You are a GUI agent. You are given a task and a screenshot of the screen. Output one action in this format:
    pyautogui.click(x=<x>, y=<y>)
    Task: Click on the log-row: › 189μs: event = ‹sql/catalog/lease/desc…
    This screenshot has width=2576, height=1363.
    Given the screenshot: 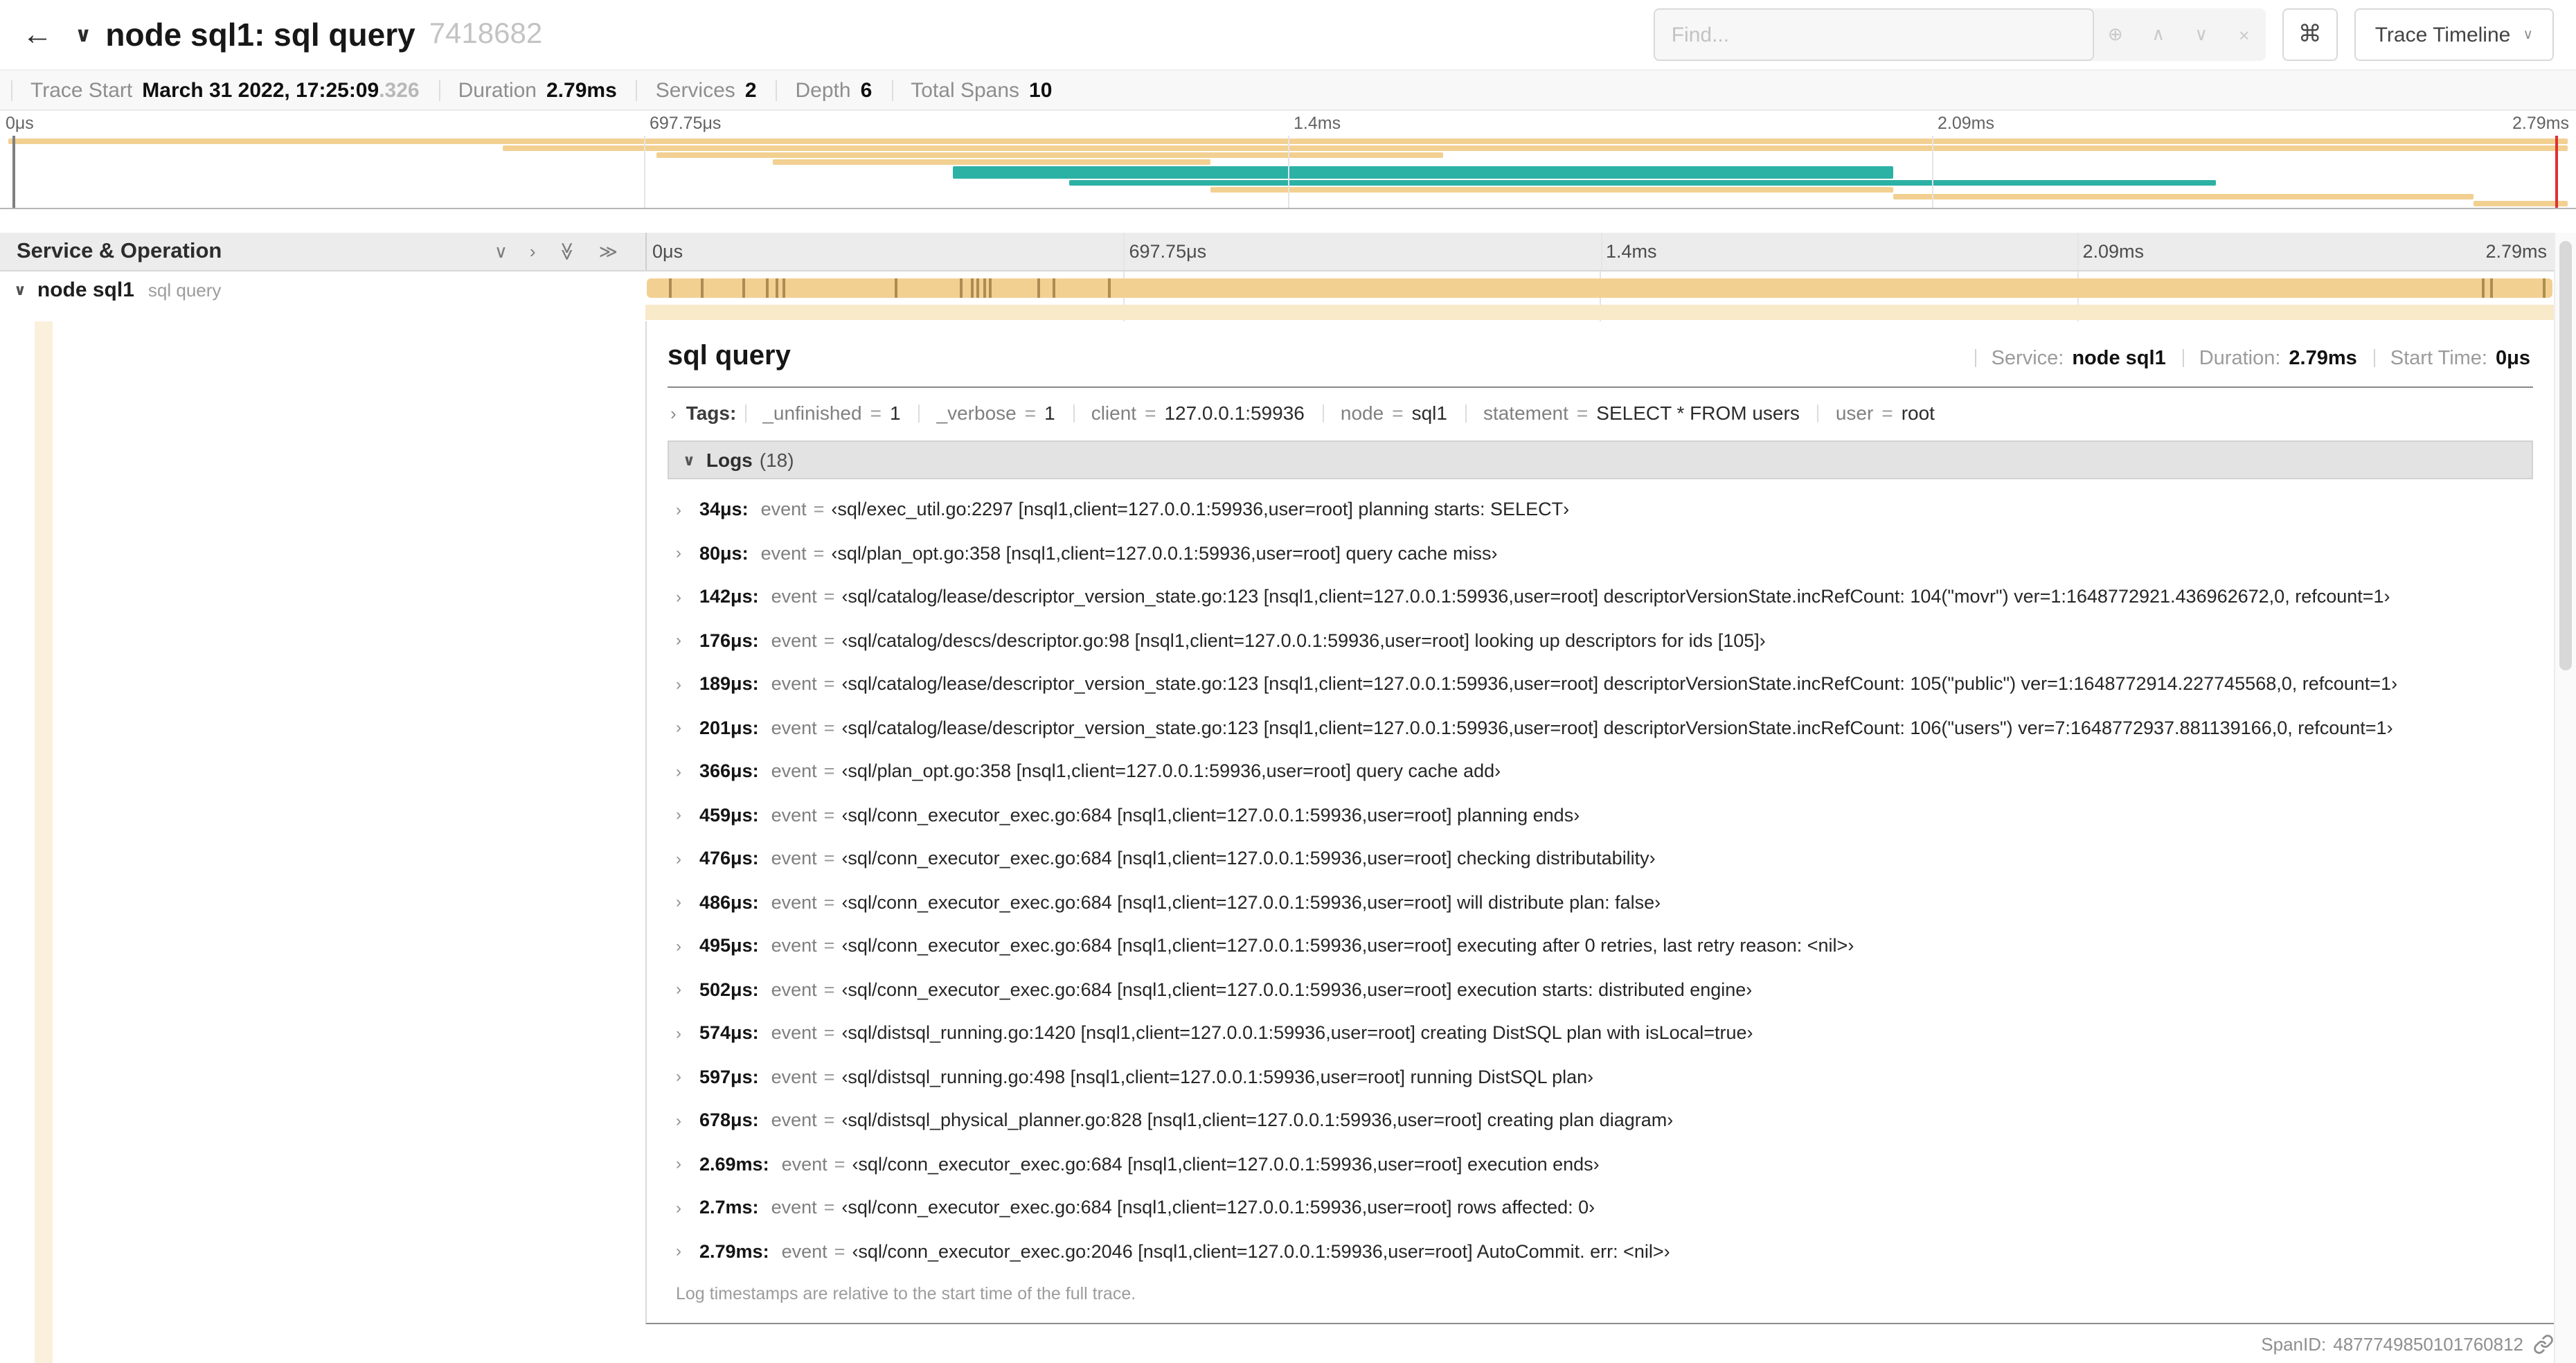 What is the action you would take?
    pyautogui.click(x=1605, y=684)
    